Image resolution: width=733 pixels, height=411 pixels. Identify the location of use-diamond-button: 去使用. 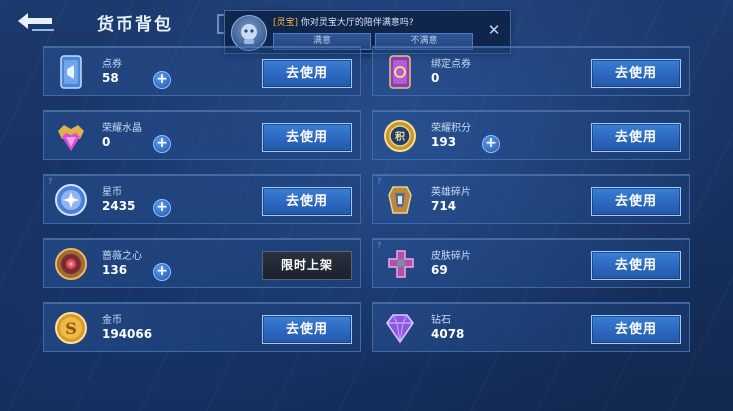
(636, 329).